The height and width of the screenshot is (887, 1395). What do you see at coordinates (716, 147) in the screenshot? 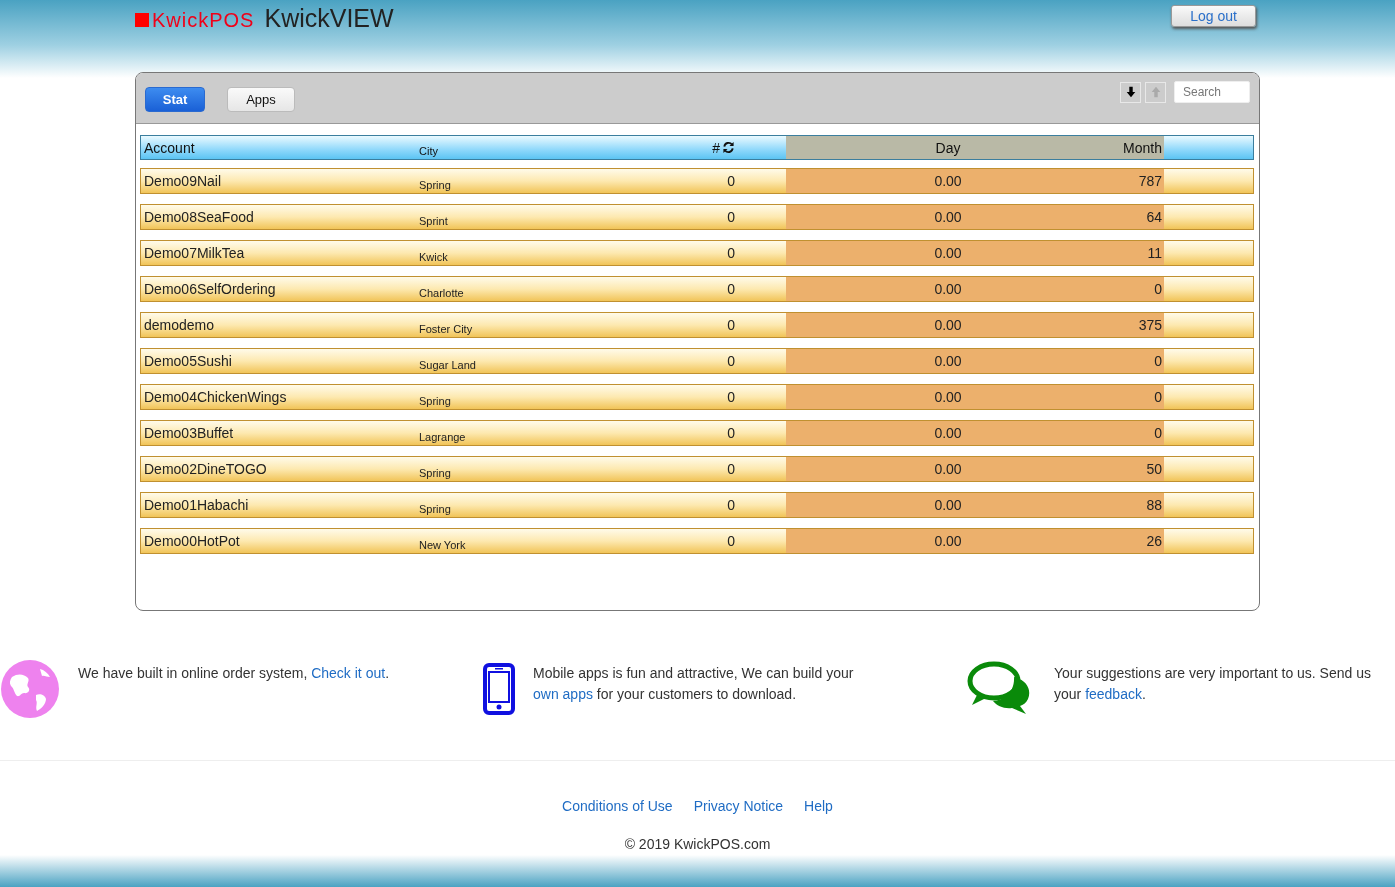
I see `column-header: #` at bounding box center [716, 147].